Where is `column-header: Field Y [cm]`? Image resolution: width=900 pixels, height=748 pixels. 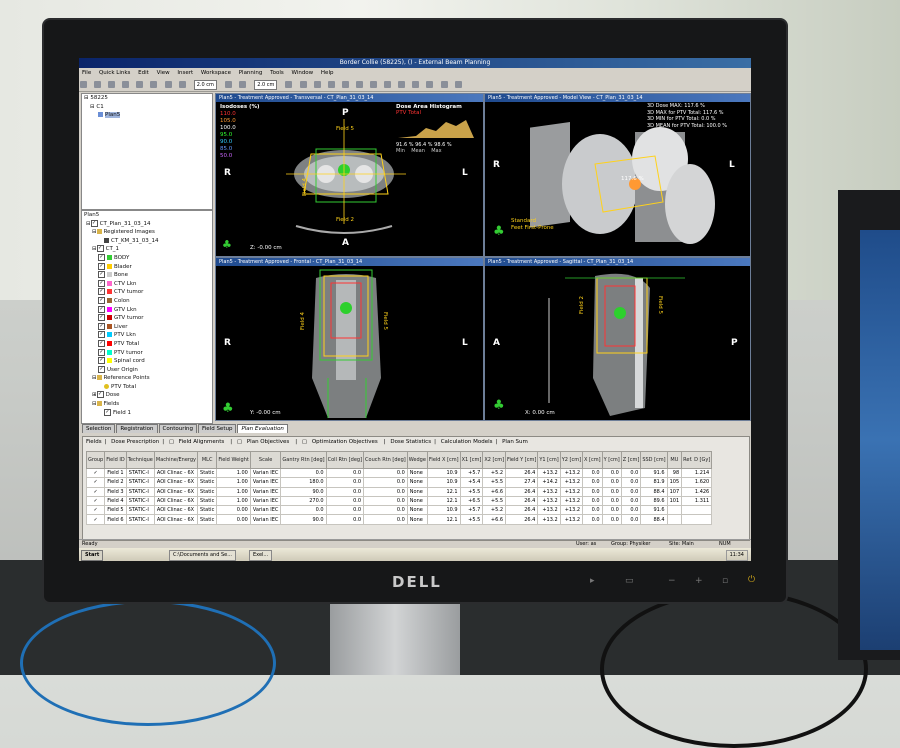
column-header: Field Y [cm] is located at coordinates (522, 460).